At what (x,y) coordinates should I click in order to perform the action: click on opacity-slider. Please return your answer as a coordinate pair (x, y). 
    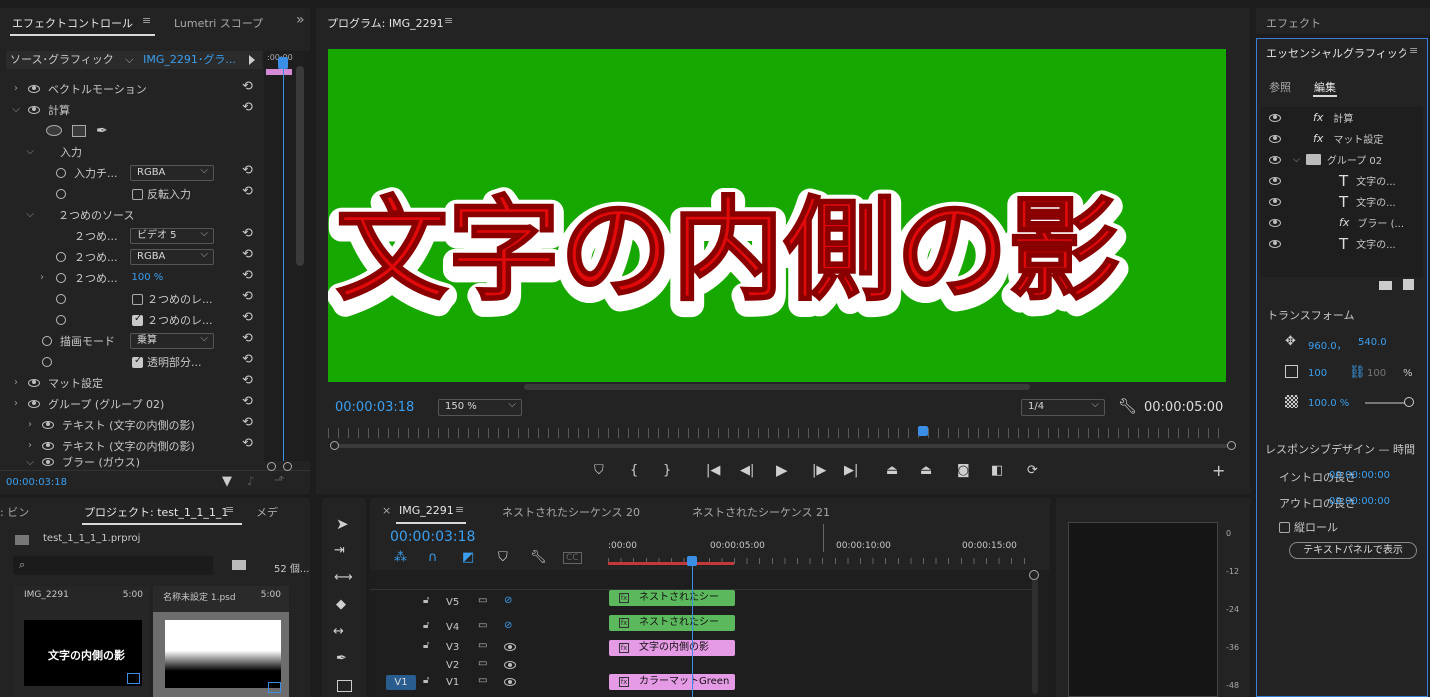
    Looking at the image, I should click on (1387, 403).